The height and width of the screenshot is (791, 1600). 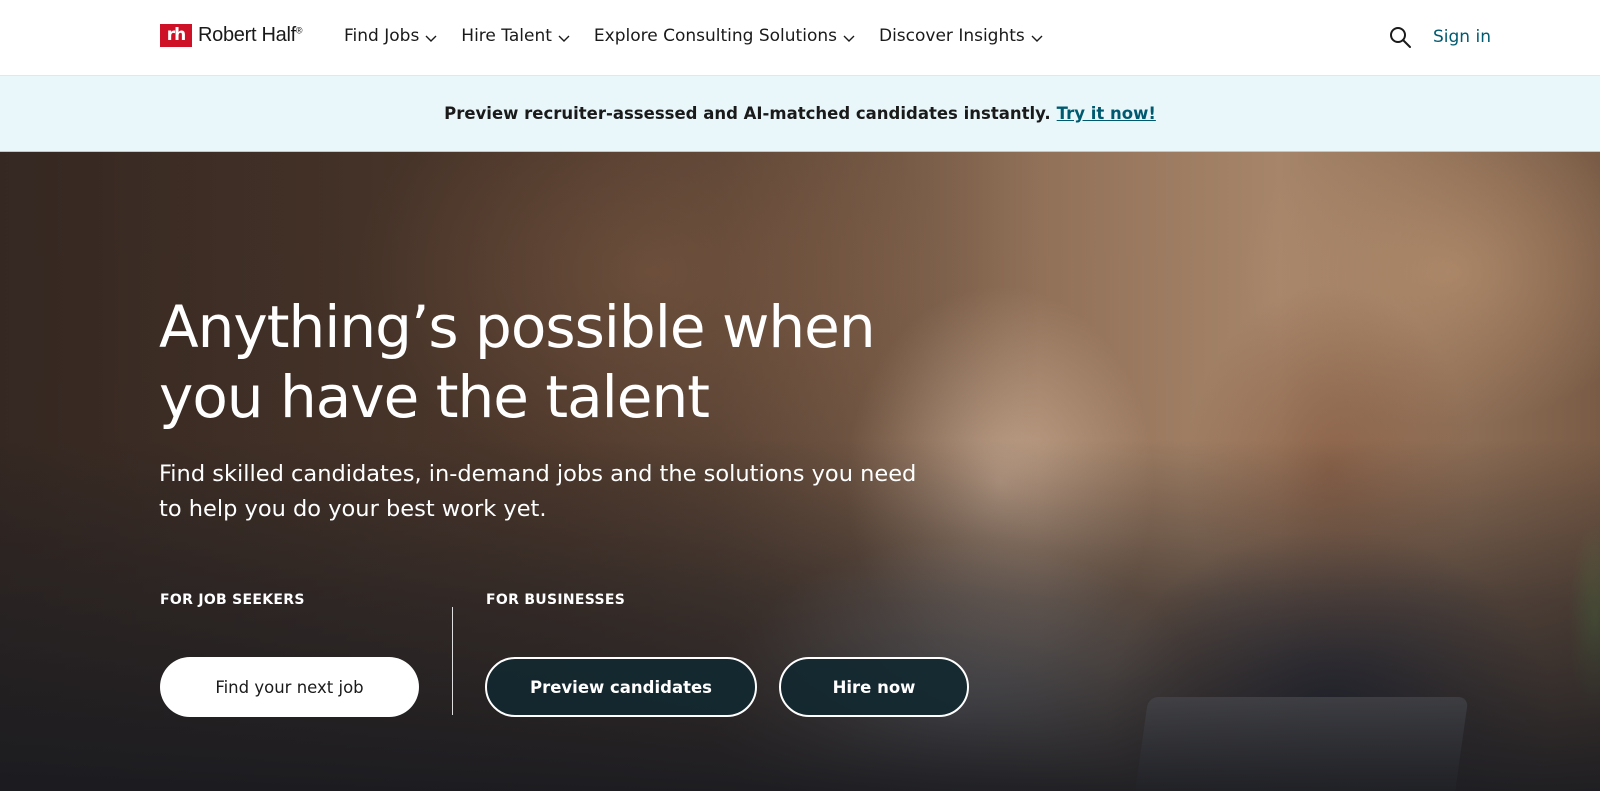 I want to click on logo-mark: rh, so click(x=176, y=35).